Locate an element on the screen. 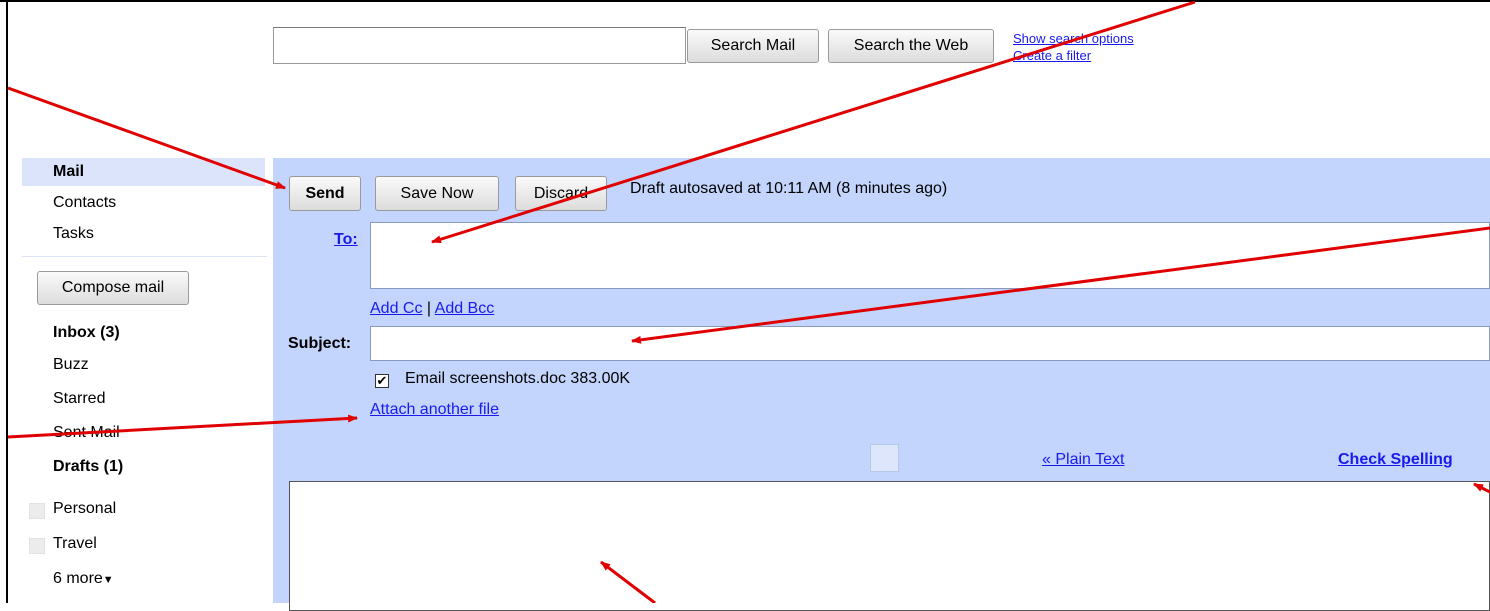 The width and height of the screenshot is (1490, 611). plain-text-link: « Plain Text is located at coordinates (1083, 460).